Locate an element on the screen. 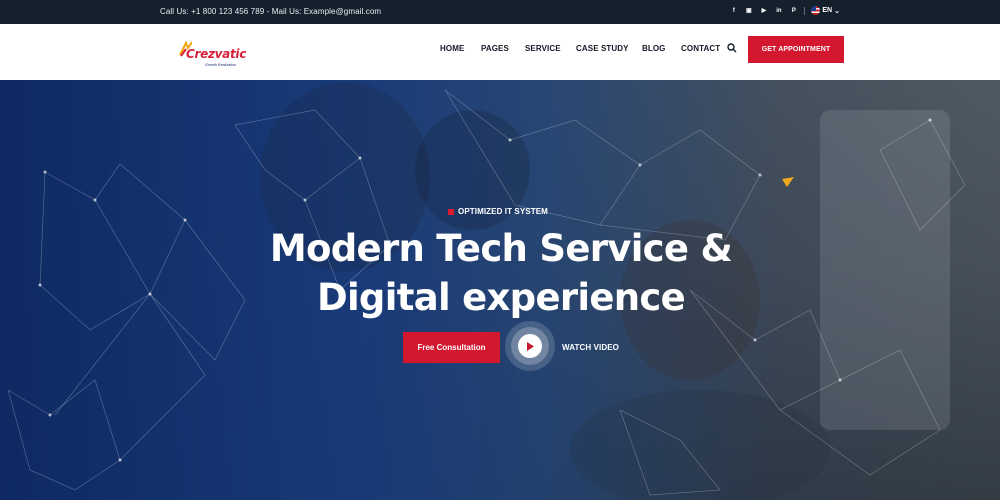  logo-tagline: Growth Realization is located at coordinates (221, 65).